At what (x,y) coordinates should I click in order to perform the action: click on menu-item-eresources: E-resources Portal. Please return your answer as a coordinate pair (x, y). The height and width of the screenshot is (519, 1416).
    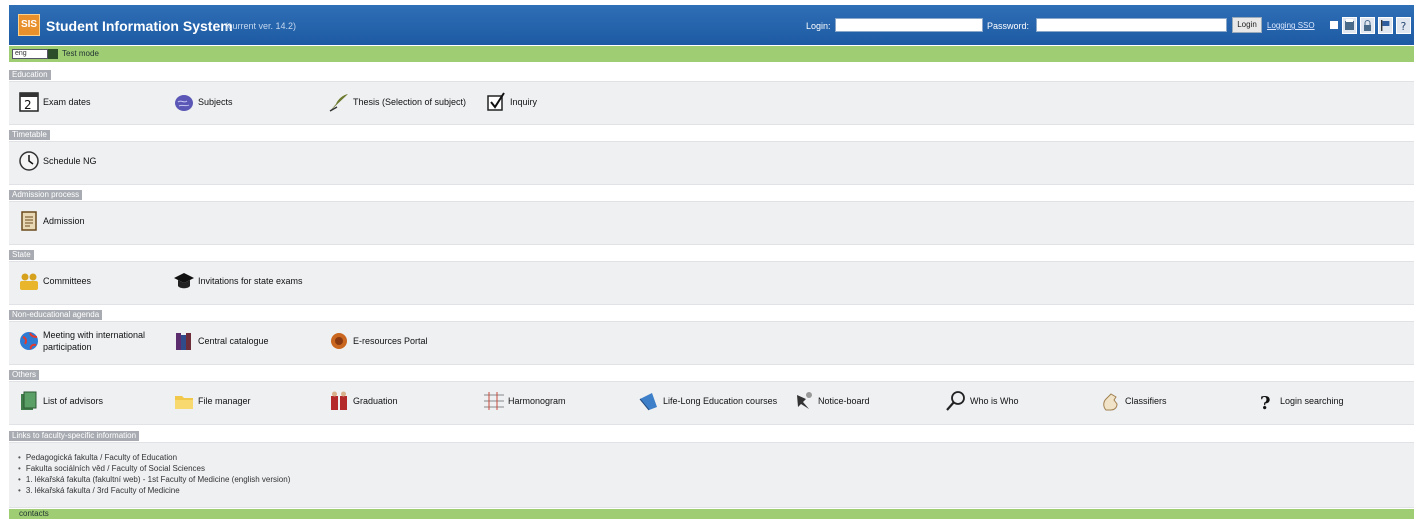
    Looking at the image, I should click on (377, 341).